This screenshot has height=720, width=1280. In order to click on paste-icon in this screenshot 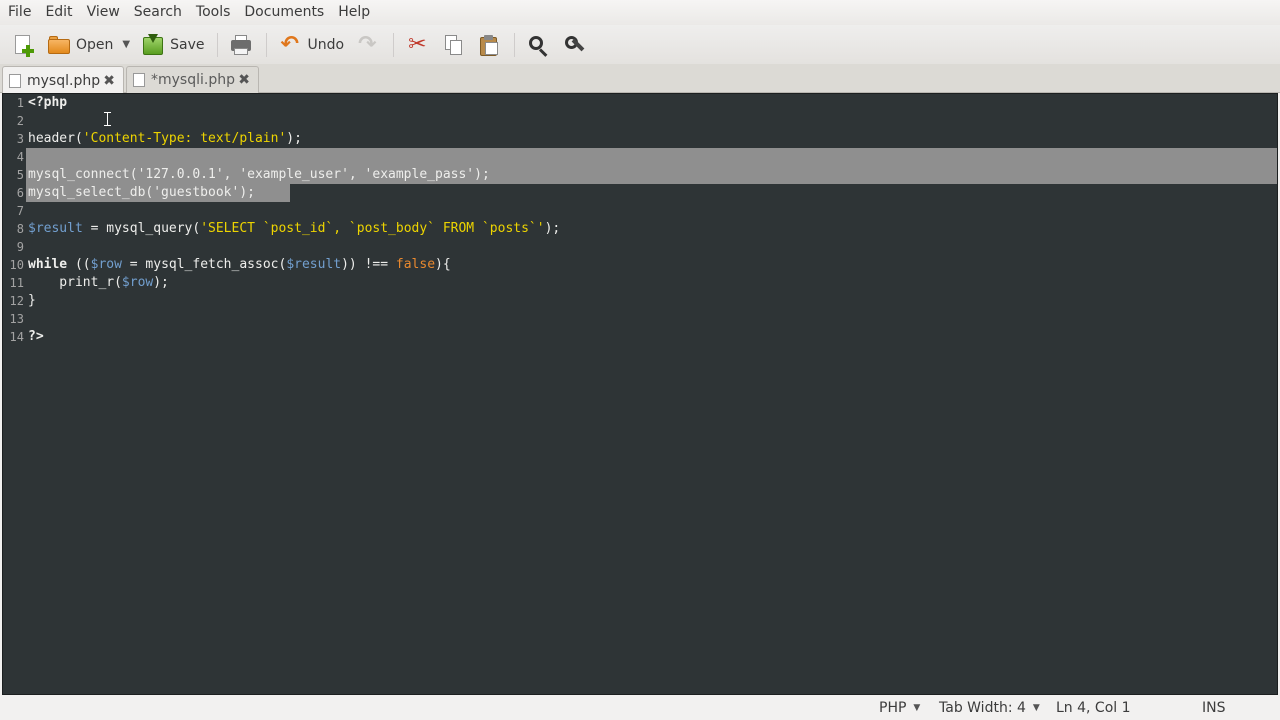, I will do `click(489, 45)`.